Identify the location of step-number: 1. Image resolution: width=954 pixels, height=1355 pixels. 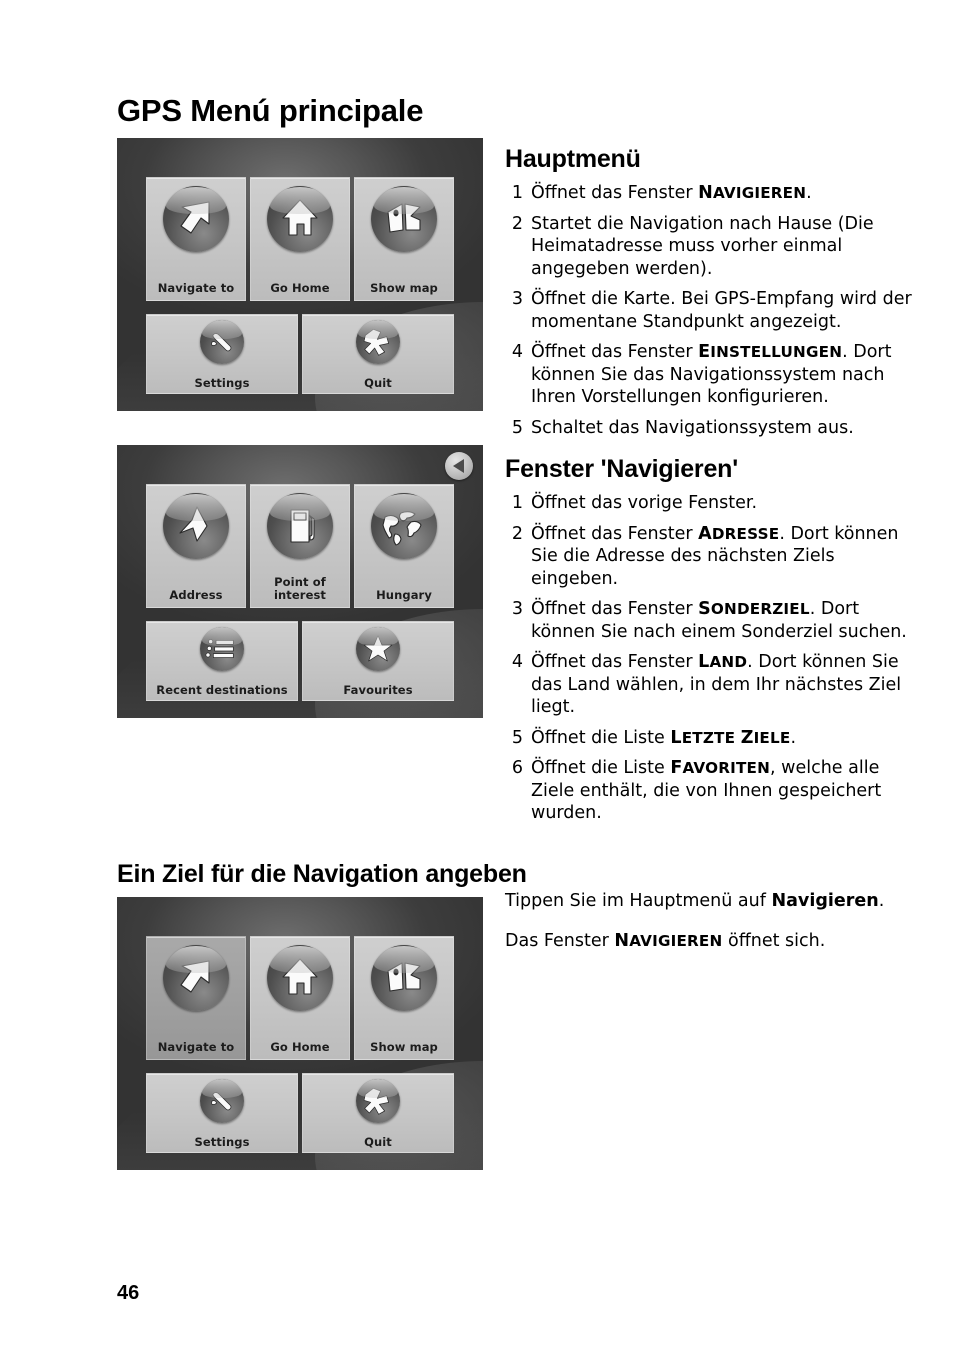
(517, 193).